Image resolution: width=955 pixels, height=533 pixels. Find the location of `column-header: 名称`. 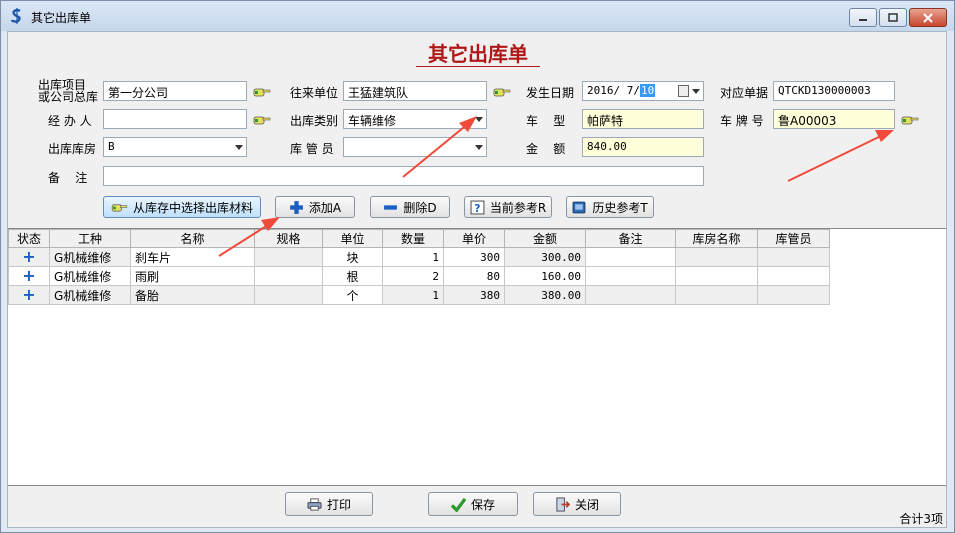

column-header: 名称 is located at coordinates (192, 238).